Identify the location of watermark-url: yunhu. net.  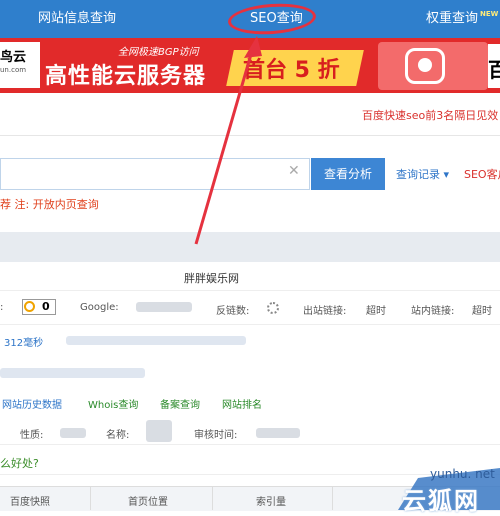
(462, 474).